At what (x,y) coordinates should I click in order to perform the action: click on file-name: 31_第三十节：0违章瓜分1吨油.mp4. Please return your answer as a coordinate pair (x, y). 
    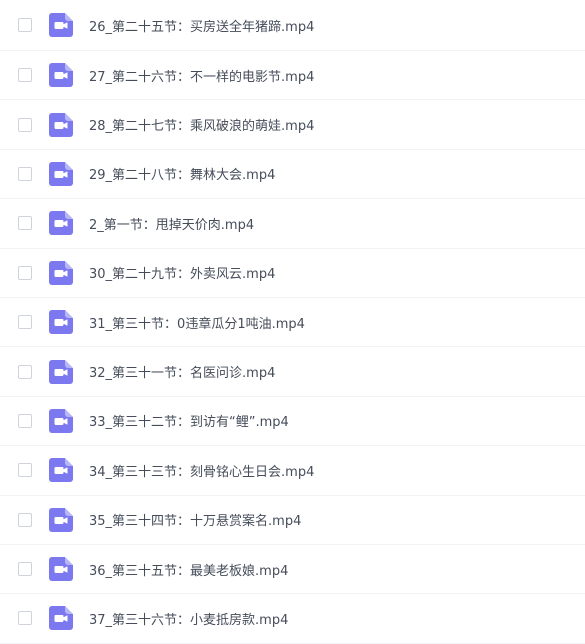
    Looking at the image, I should click on (197, 322).